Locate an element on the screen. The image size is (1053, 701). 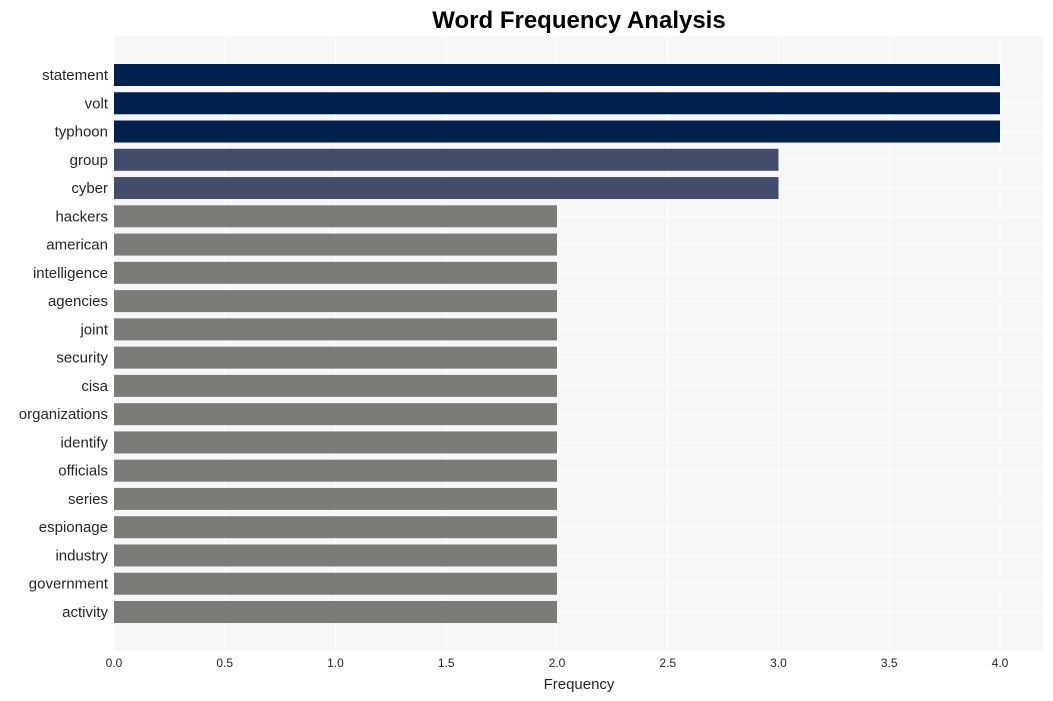
x-tick-label: 2.5 is located at coordinates (667, 663).